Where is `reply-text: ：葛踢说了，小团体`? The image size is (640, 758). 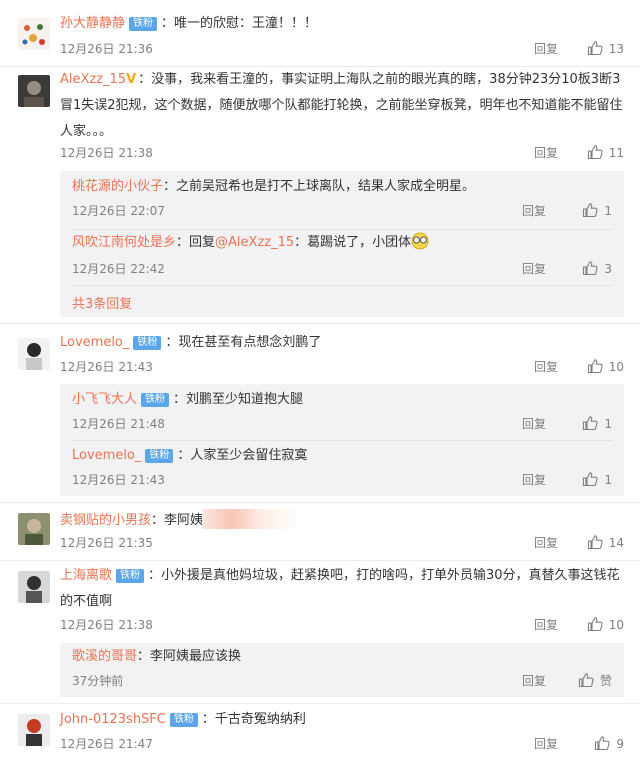
reply-text: ：葛踢说了，小团体 is located at coordinates (353, 242).